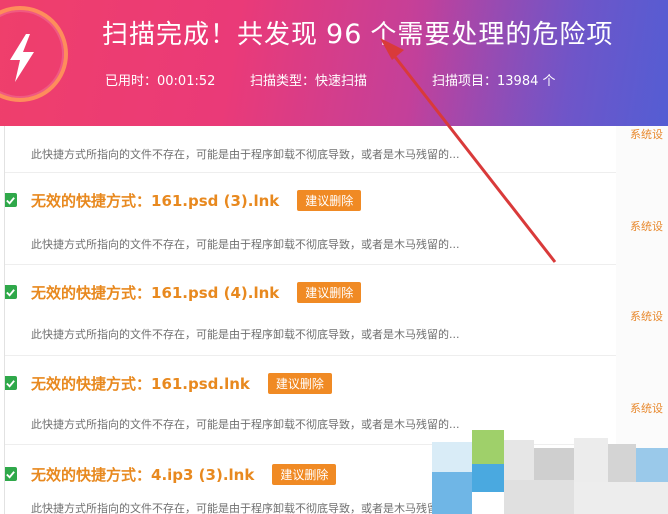 The image size is (668, 514). Describe the element at coordinates (140, 383) in the screenshot. I see `item-title: 无效的快捷方式：161.psd.lnk` at that location.